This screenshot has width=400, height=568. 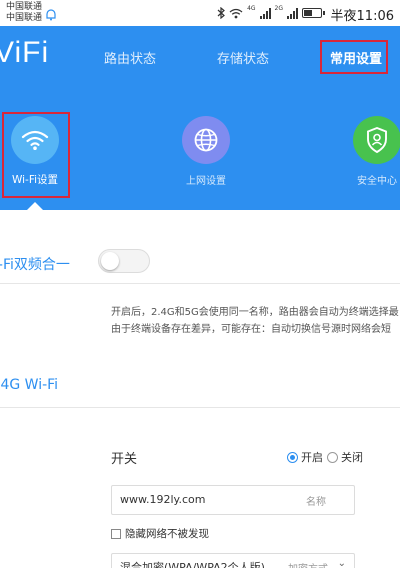 I want to click on radio-option-off: 关闭, so click(x=345, y=457).